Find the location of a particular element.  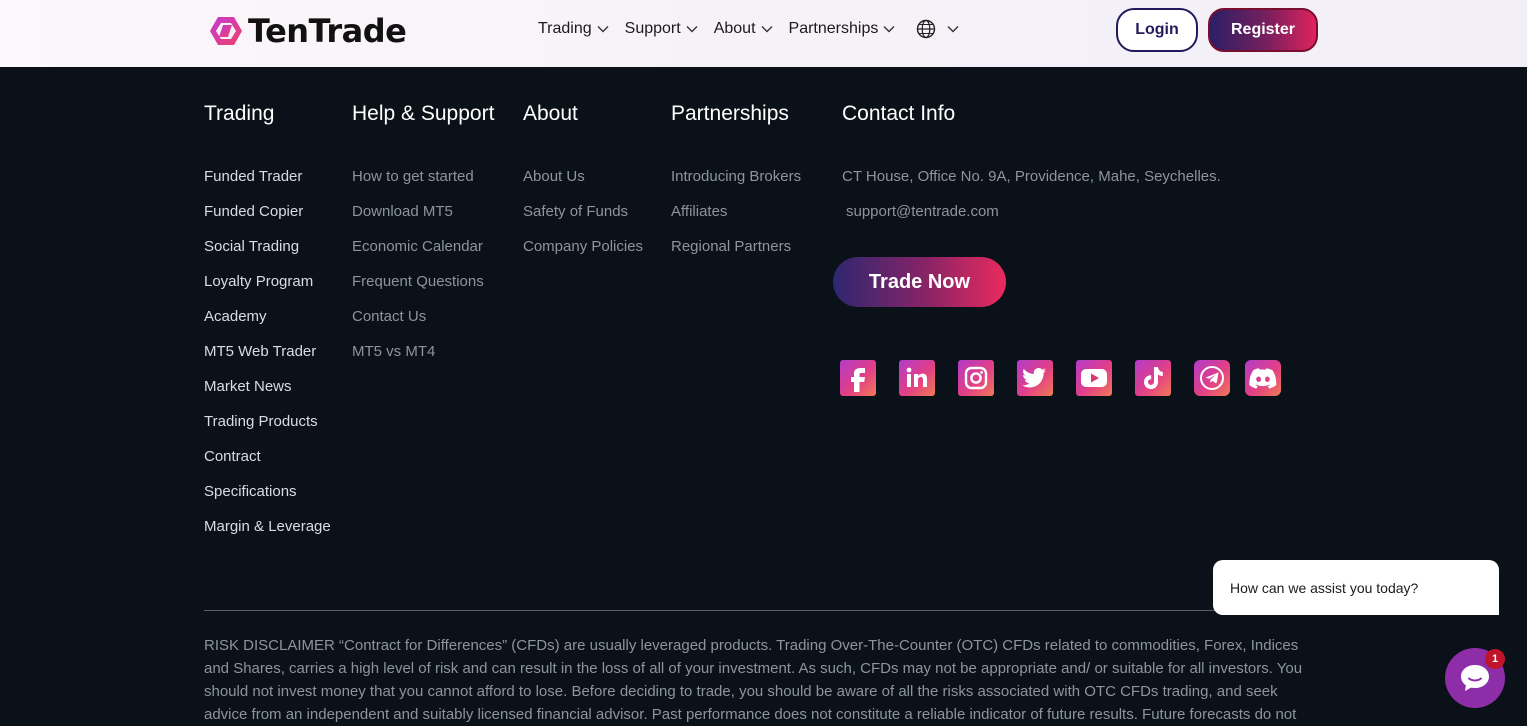

footer-col-trading-title: Trading is located at coordinates (239, 113).